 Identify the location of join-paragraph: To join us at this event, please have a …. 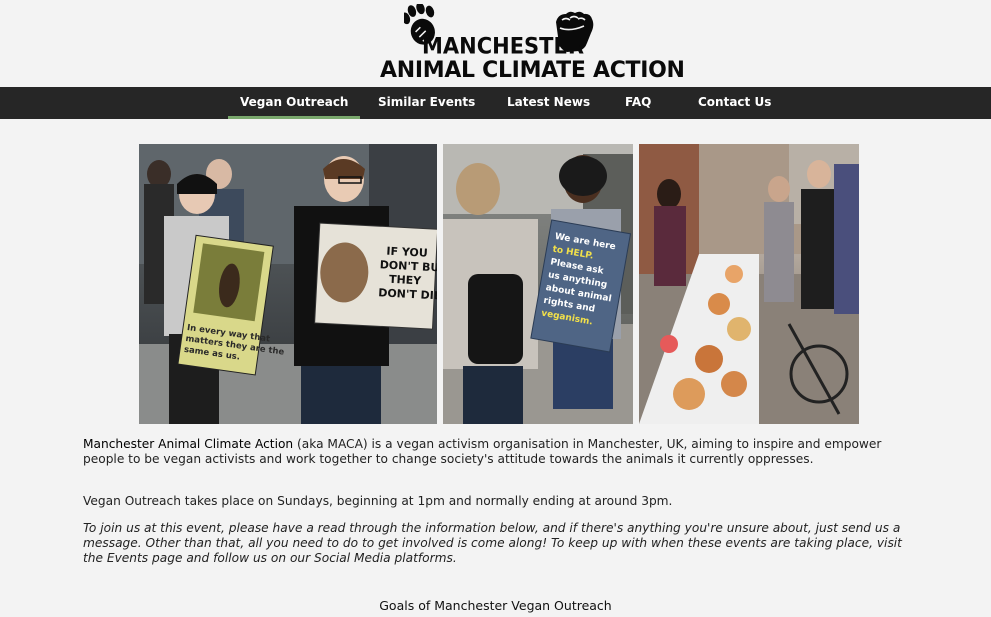
(492, 543).